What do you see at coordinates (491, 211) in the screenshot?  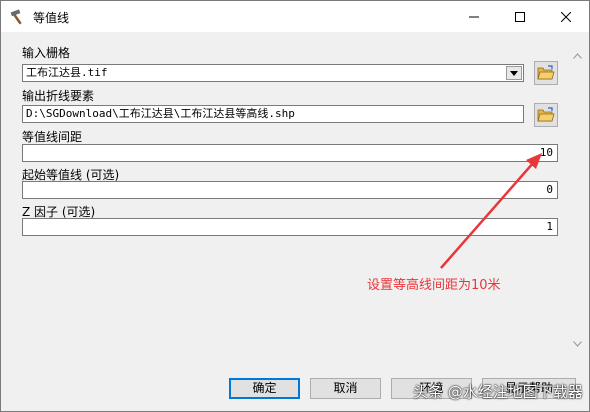 I see `annotation-arrow` at bounding box center [491, 211].